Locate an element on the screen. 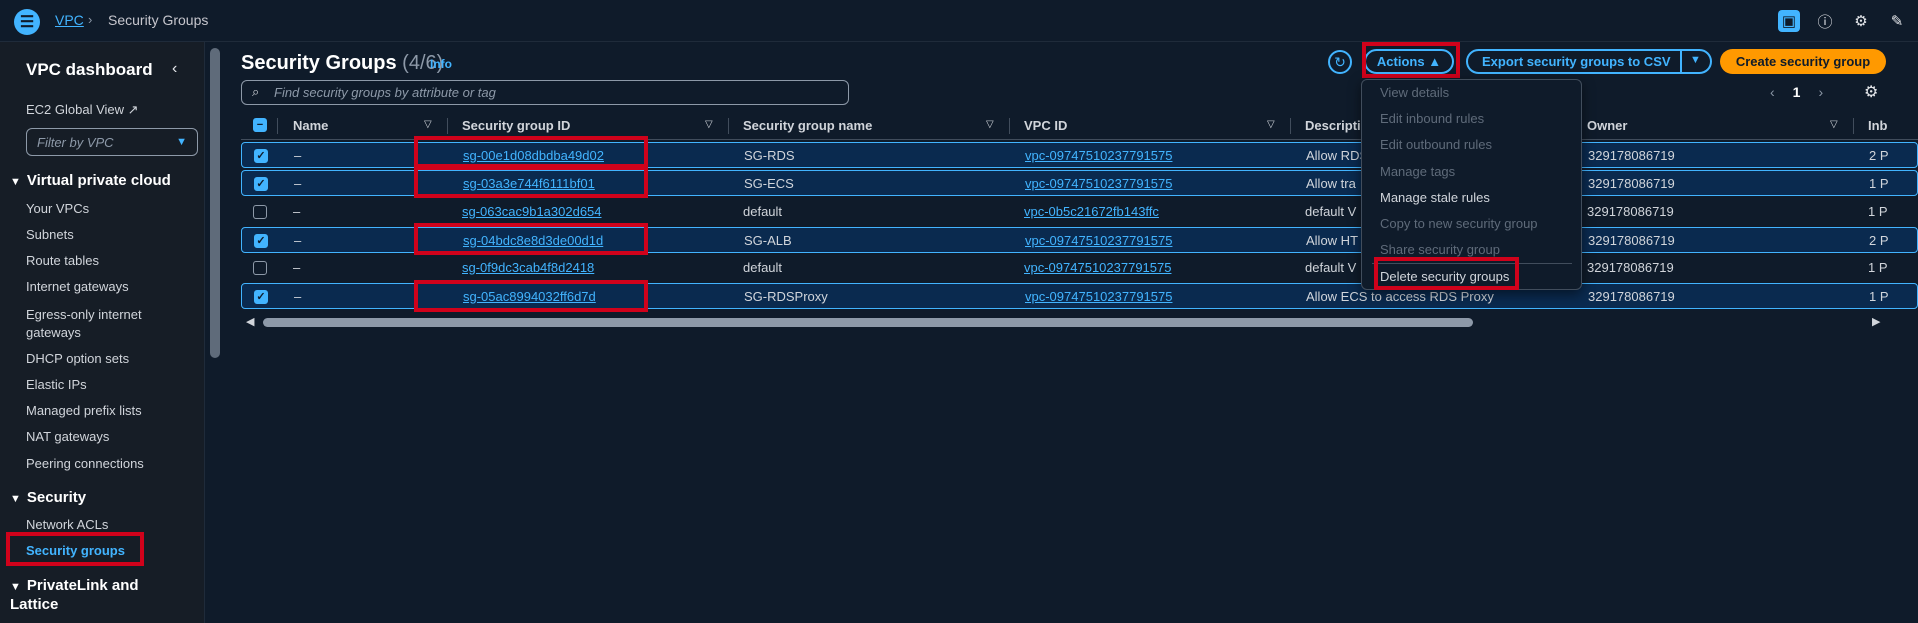  cell-description: Allow tra is located at coordinates (1331, 183).